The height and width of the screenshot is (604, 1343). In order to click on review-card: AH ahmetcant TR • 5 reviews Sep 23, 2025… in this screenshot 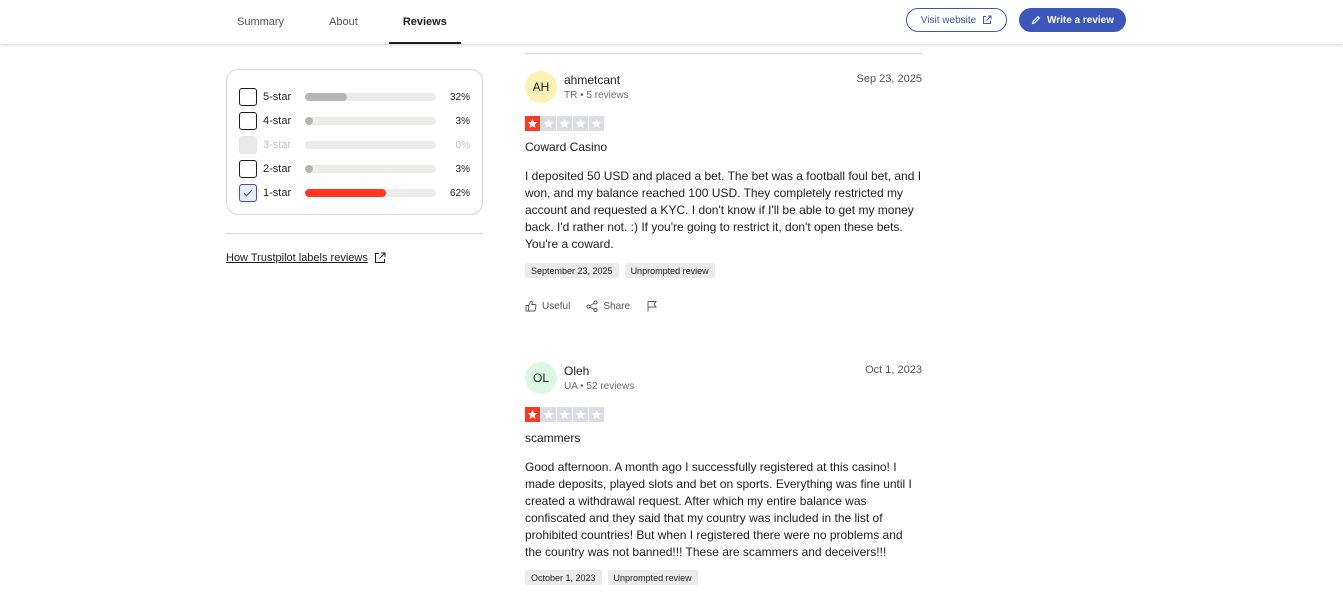, I will do `click(723, 196)`.